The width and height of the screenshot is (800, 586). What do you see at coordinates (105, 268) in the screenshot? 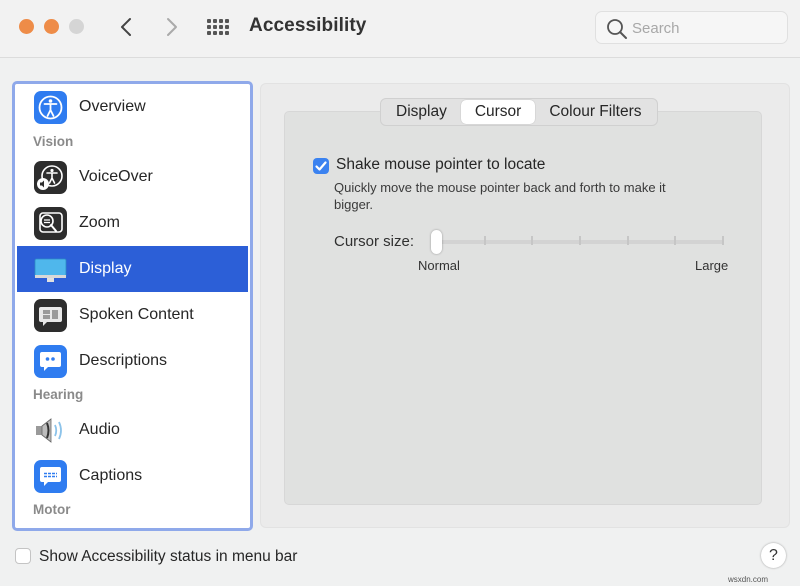
I see `sidebar-item-label: Display` at bounding box center [105, 268].